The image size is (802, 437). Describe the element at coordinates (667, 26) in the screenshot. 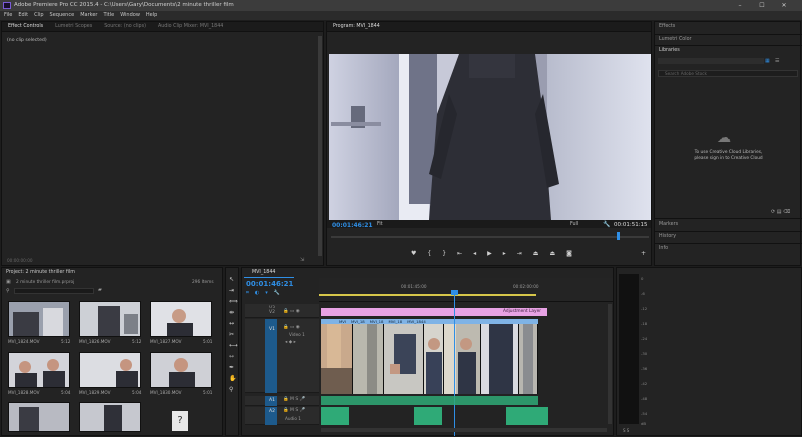

I see `effects-panel-item: Effects` at that location.